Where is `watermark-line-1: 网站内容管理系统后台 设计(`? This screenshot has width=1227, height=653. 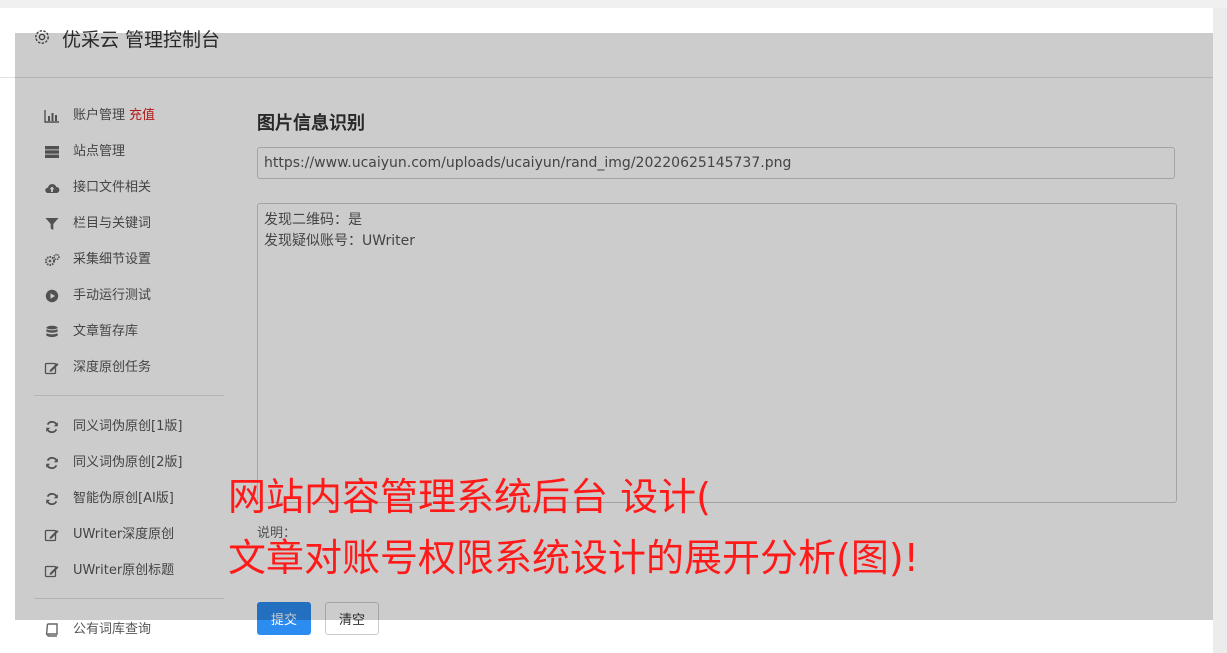 watermark-line-1: 网站内容管理系统后台 设计( is located at coordinates (469, 497).